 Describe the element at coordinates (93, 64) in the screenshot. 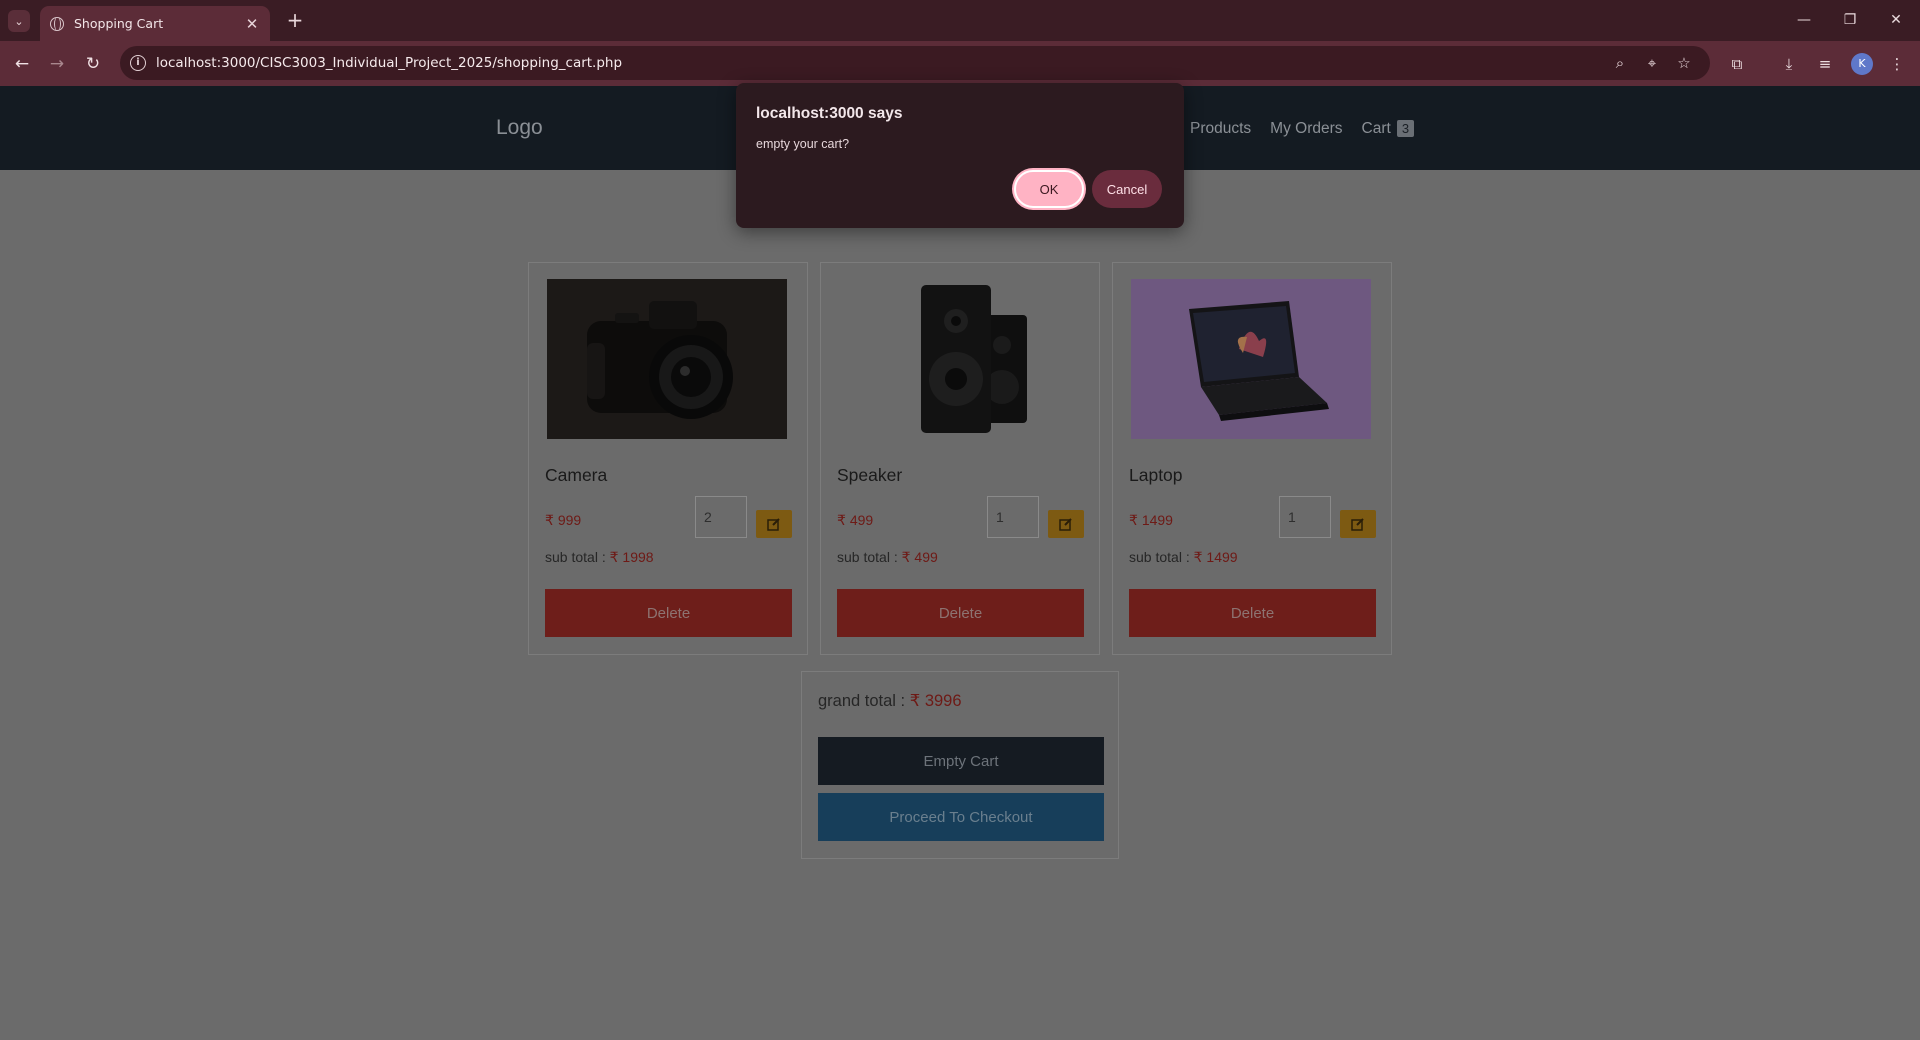

I see `reload-icon: ↻` at that location.